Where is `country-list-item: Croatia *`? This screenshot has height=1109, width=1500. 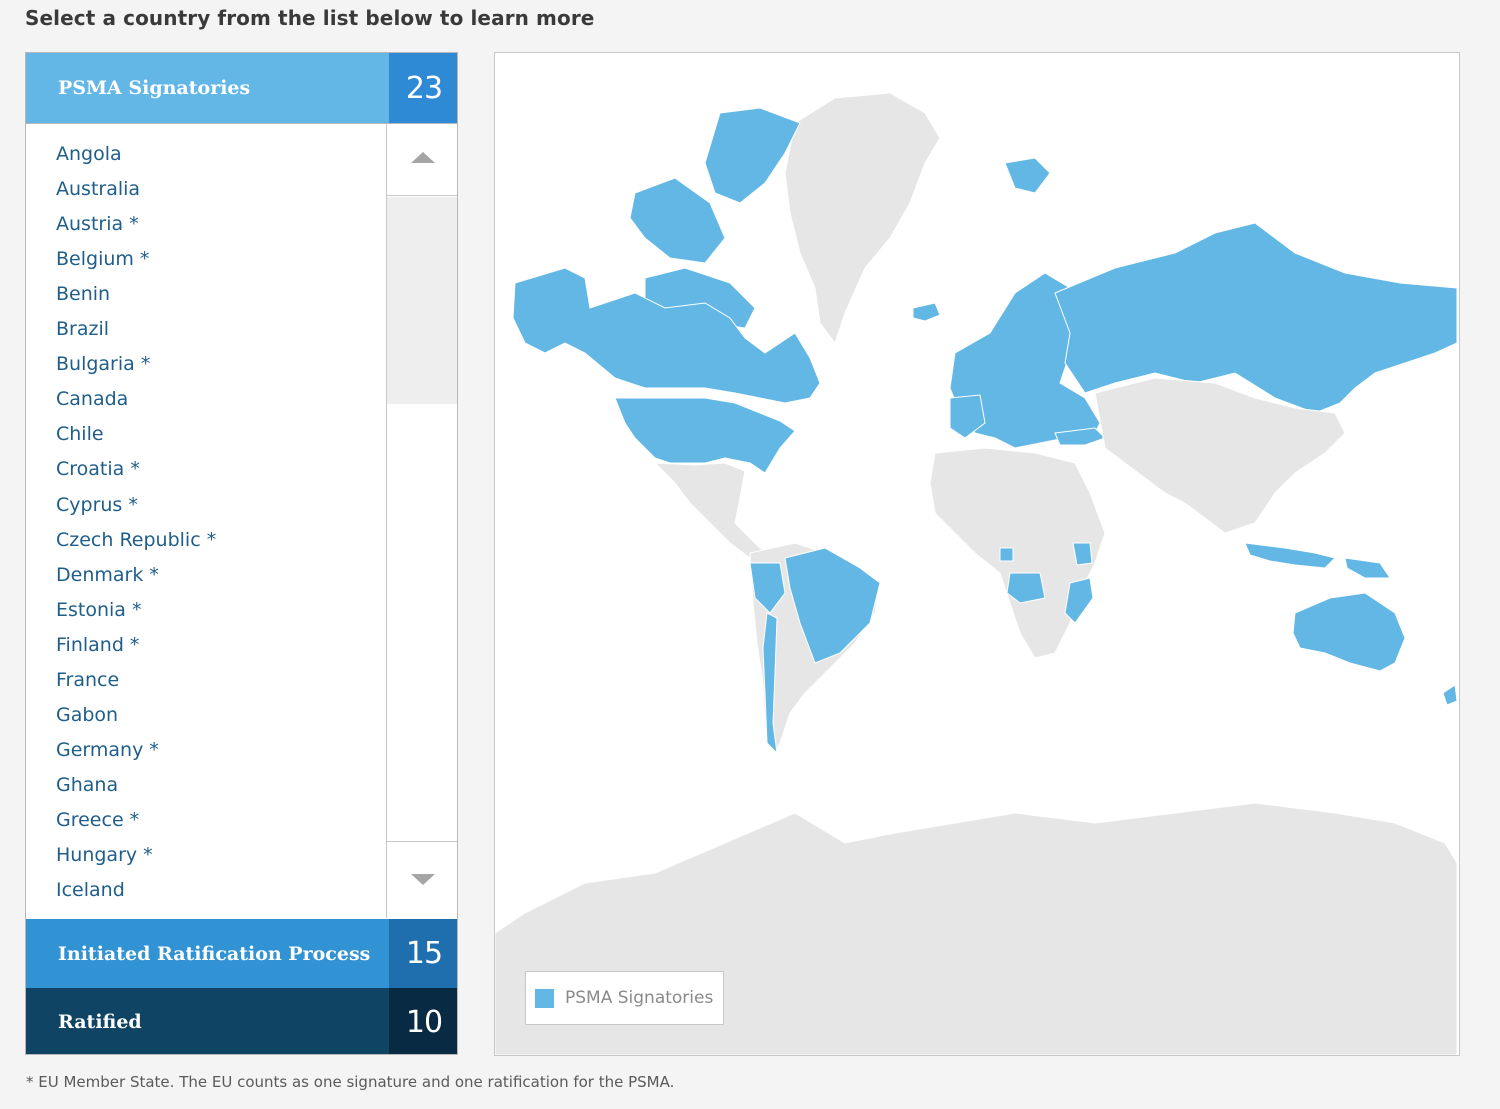
country-list-item: Croatia * is located at coordinates (98, 469).